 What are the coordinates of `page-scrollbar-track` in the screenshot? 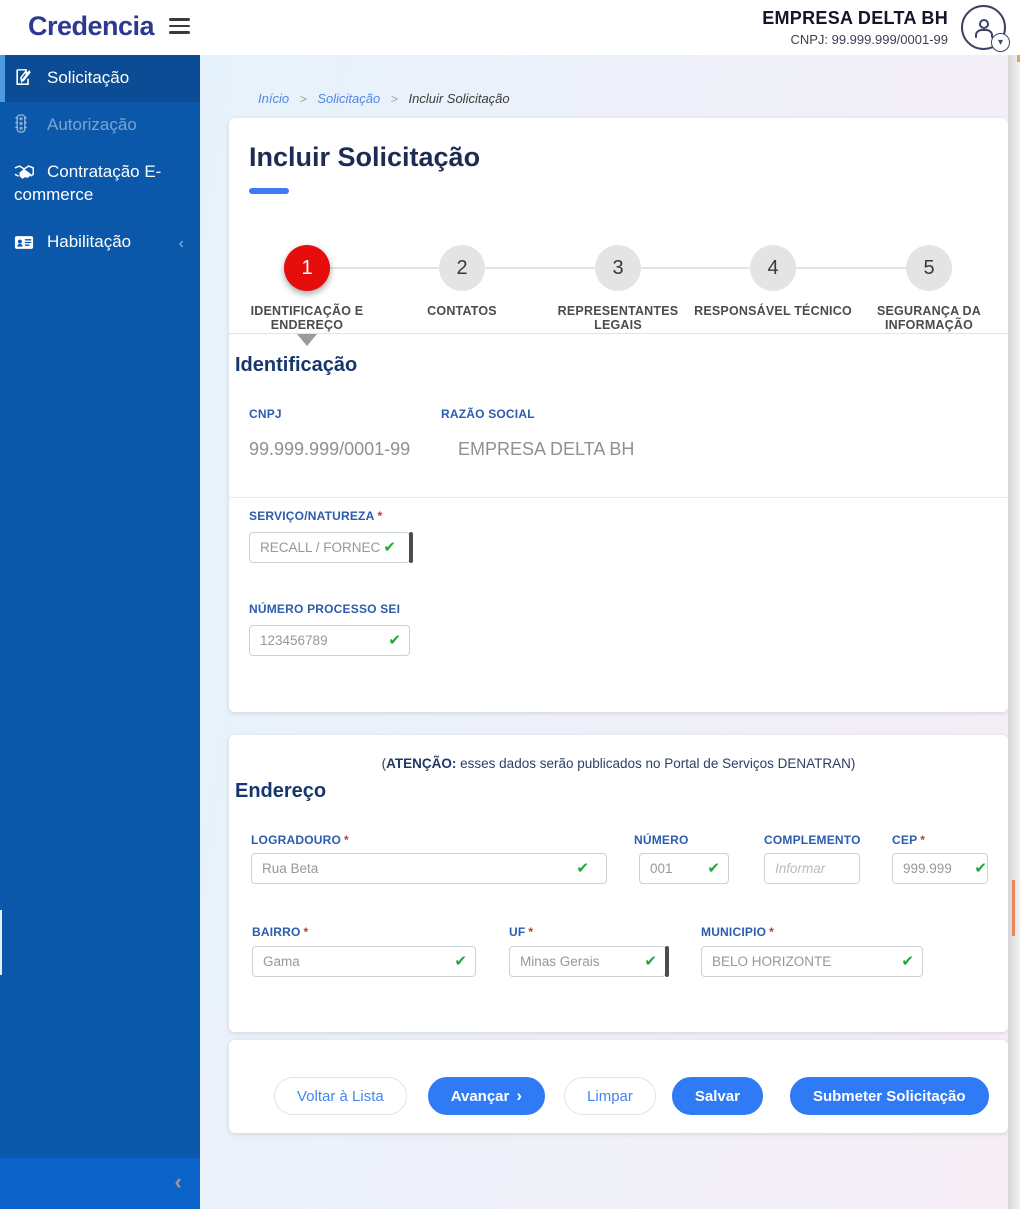 It's located at (1014, 632).